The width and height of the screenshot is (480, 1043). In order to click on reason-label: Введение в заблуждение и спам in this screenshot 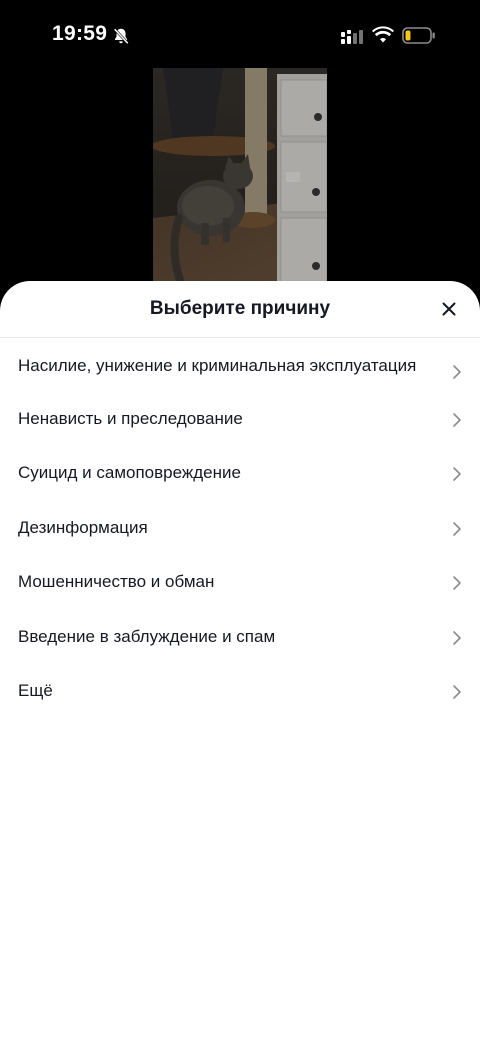, I will do `click(147, 636)`.